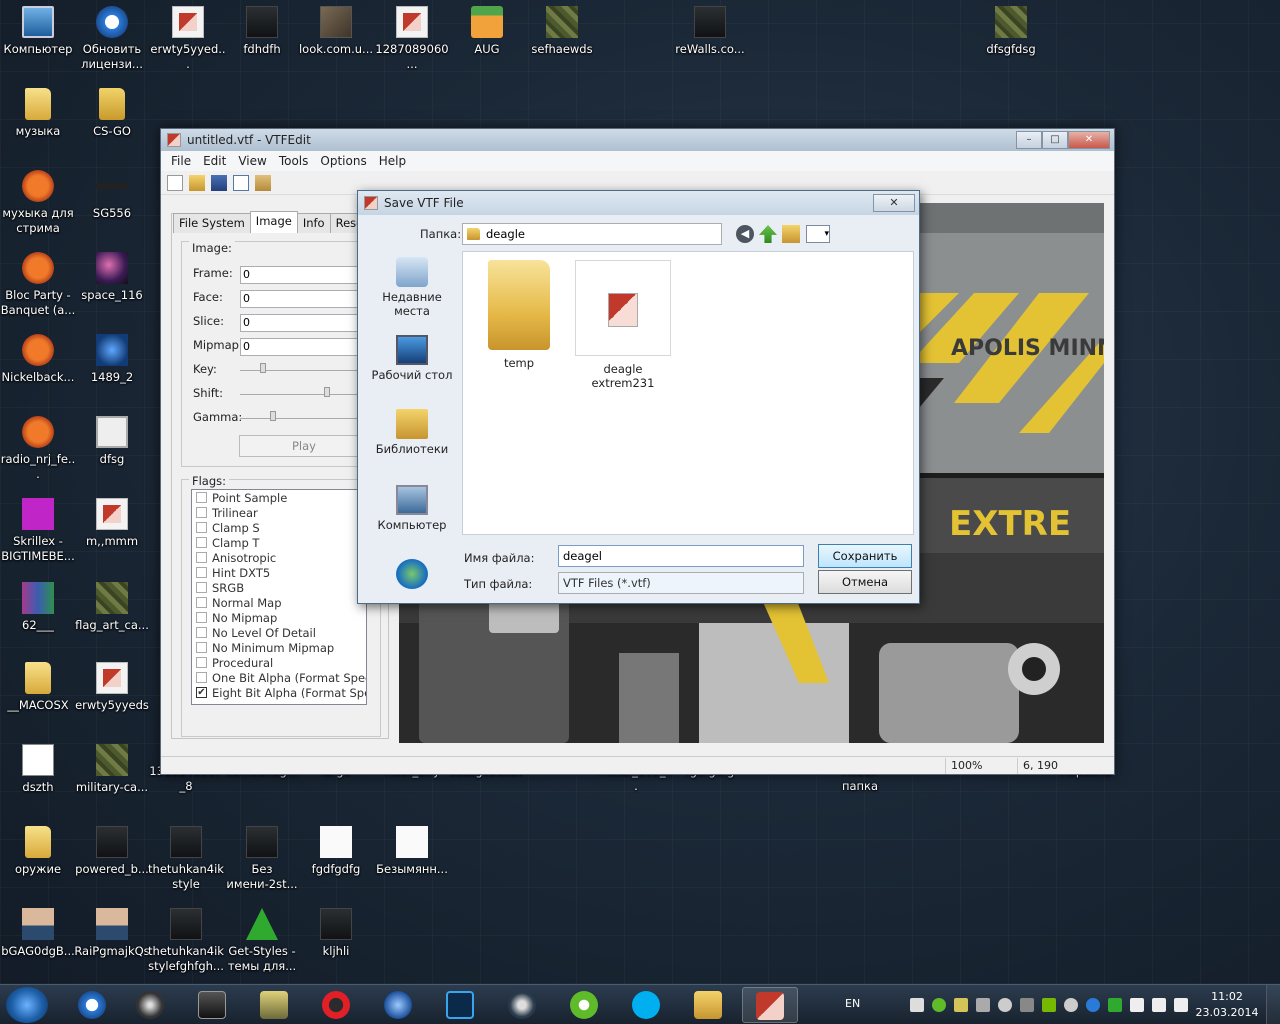 This screenshot has width=1280, height=1024. Describe the element at coordinates (562, 31) in the screenshot. I see `desktop-icon-file: sefhaewds` at that location.